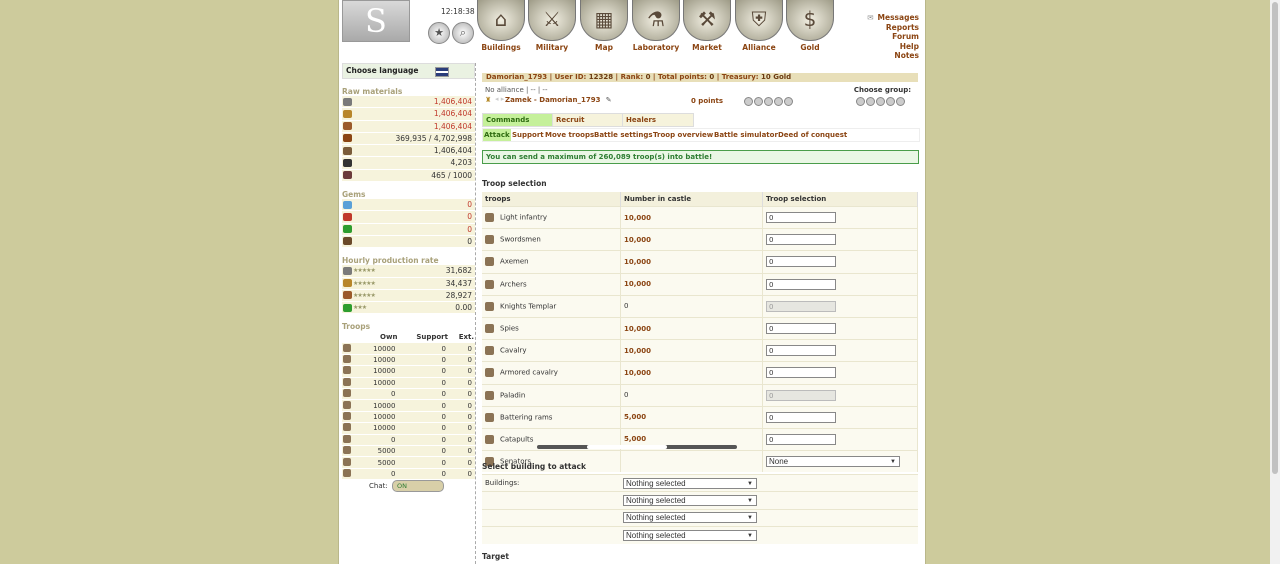 This screenshot has width=1280, height=564. I want to click on subtab-support: Support, so click(528, 135).